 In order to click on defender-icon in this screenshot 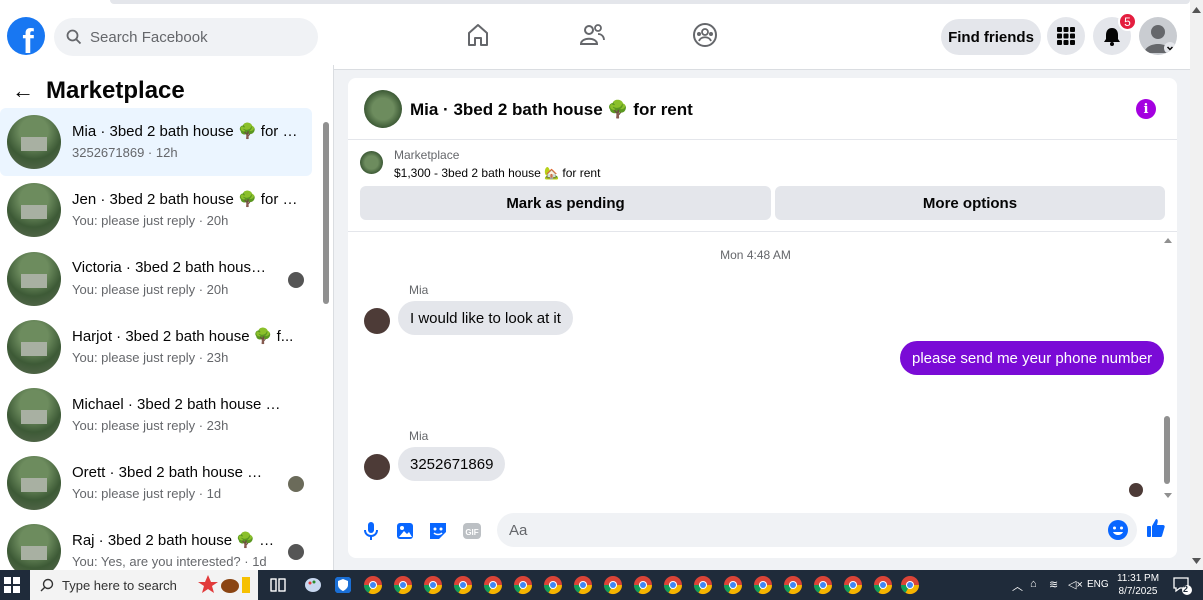, I will do `click(343, 585)`.